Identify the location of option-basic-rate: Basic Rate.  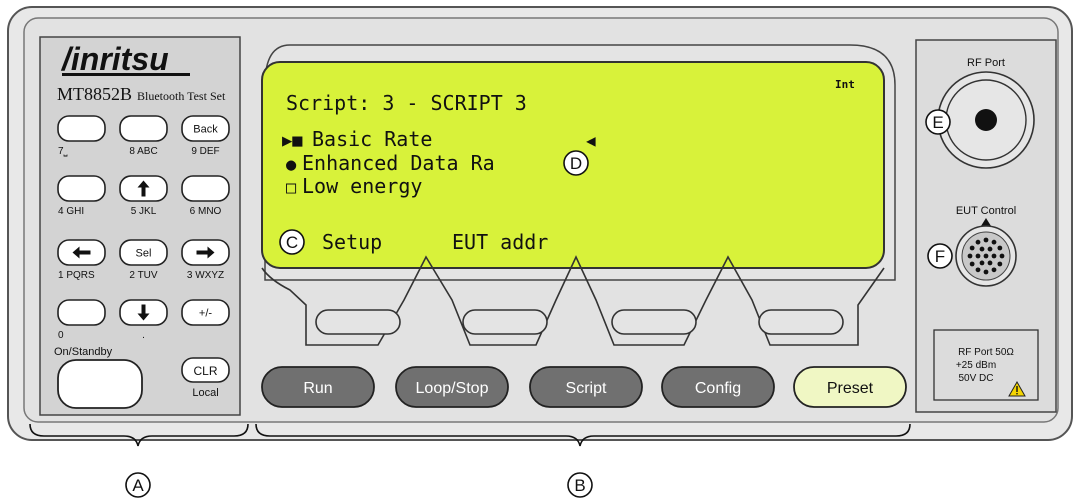
(372, 139).